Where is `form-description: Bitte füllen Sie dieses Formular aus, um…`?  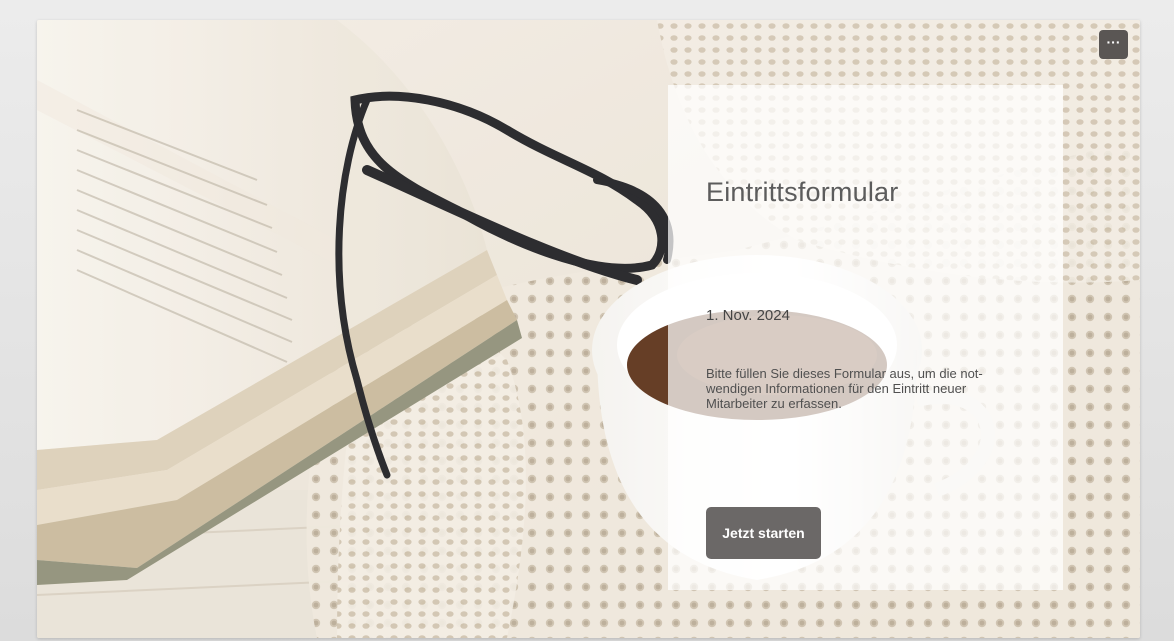 form-description: Bitte füllen Sie dieses Formular aus, um… is located at coordinates (844, 388).